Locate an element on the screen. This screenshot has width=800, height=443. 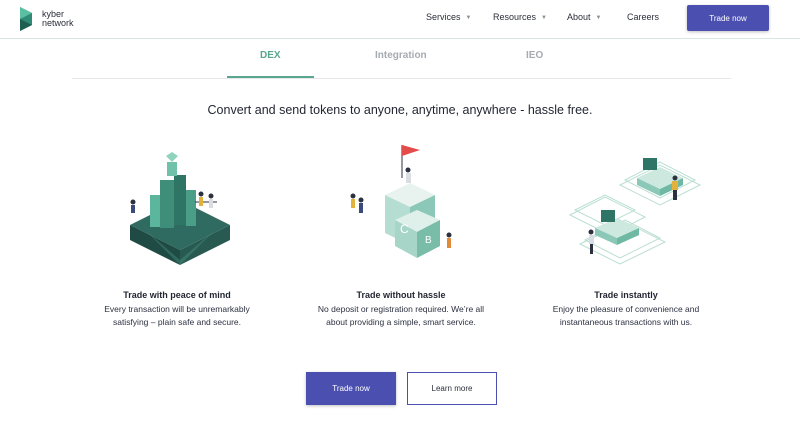
tab-integration: Integration is located at coordinates (401, 55).